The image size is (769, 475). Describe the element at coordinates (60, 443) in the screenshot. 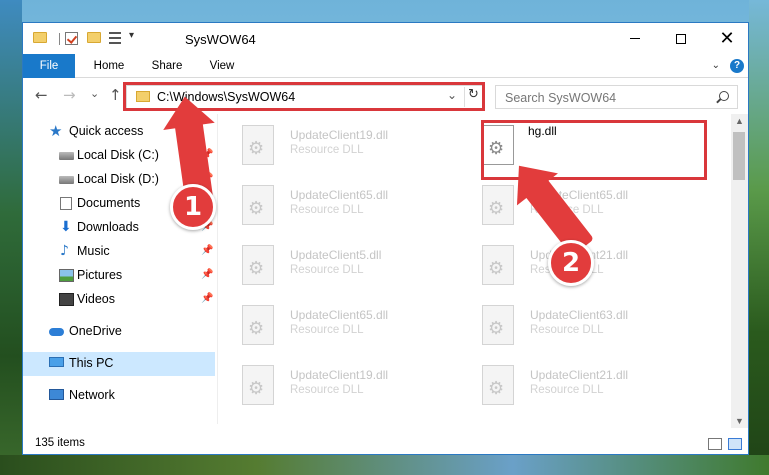

I see `item-count: 135 items` at that location.